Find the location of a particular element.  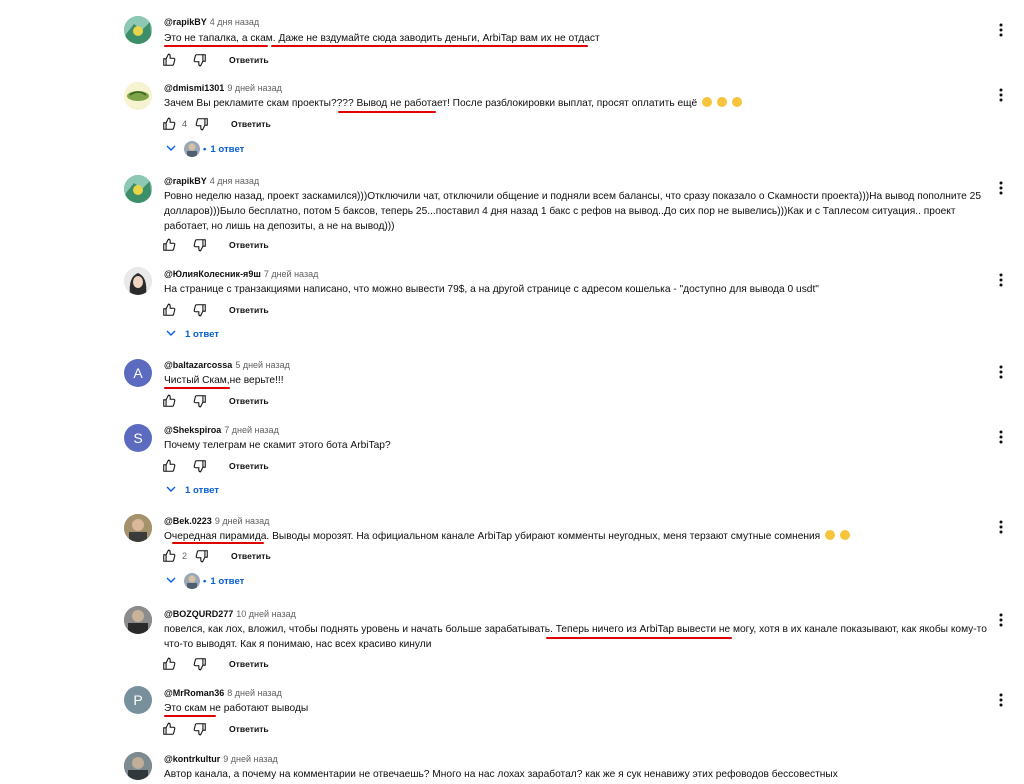

comment-header: @MrRoman36 8 дней назад is located at coordinates (223, 693).